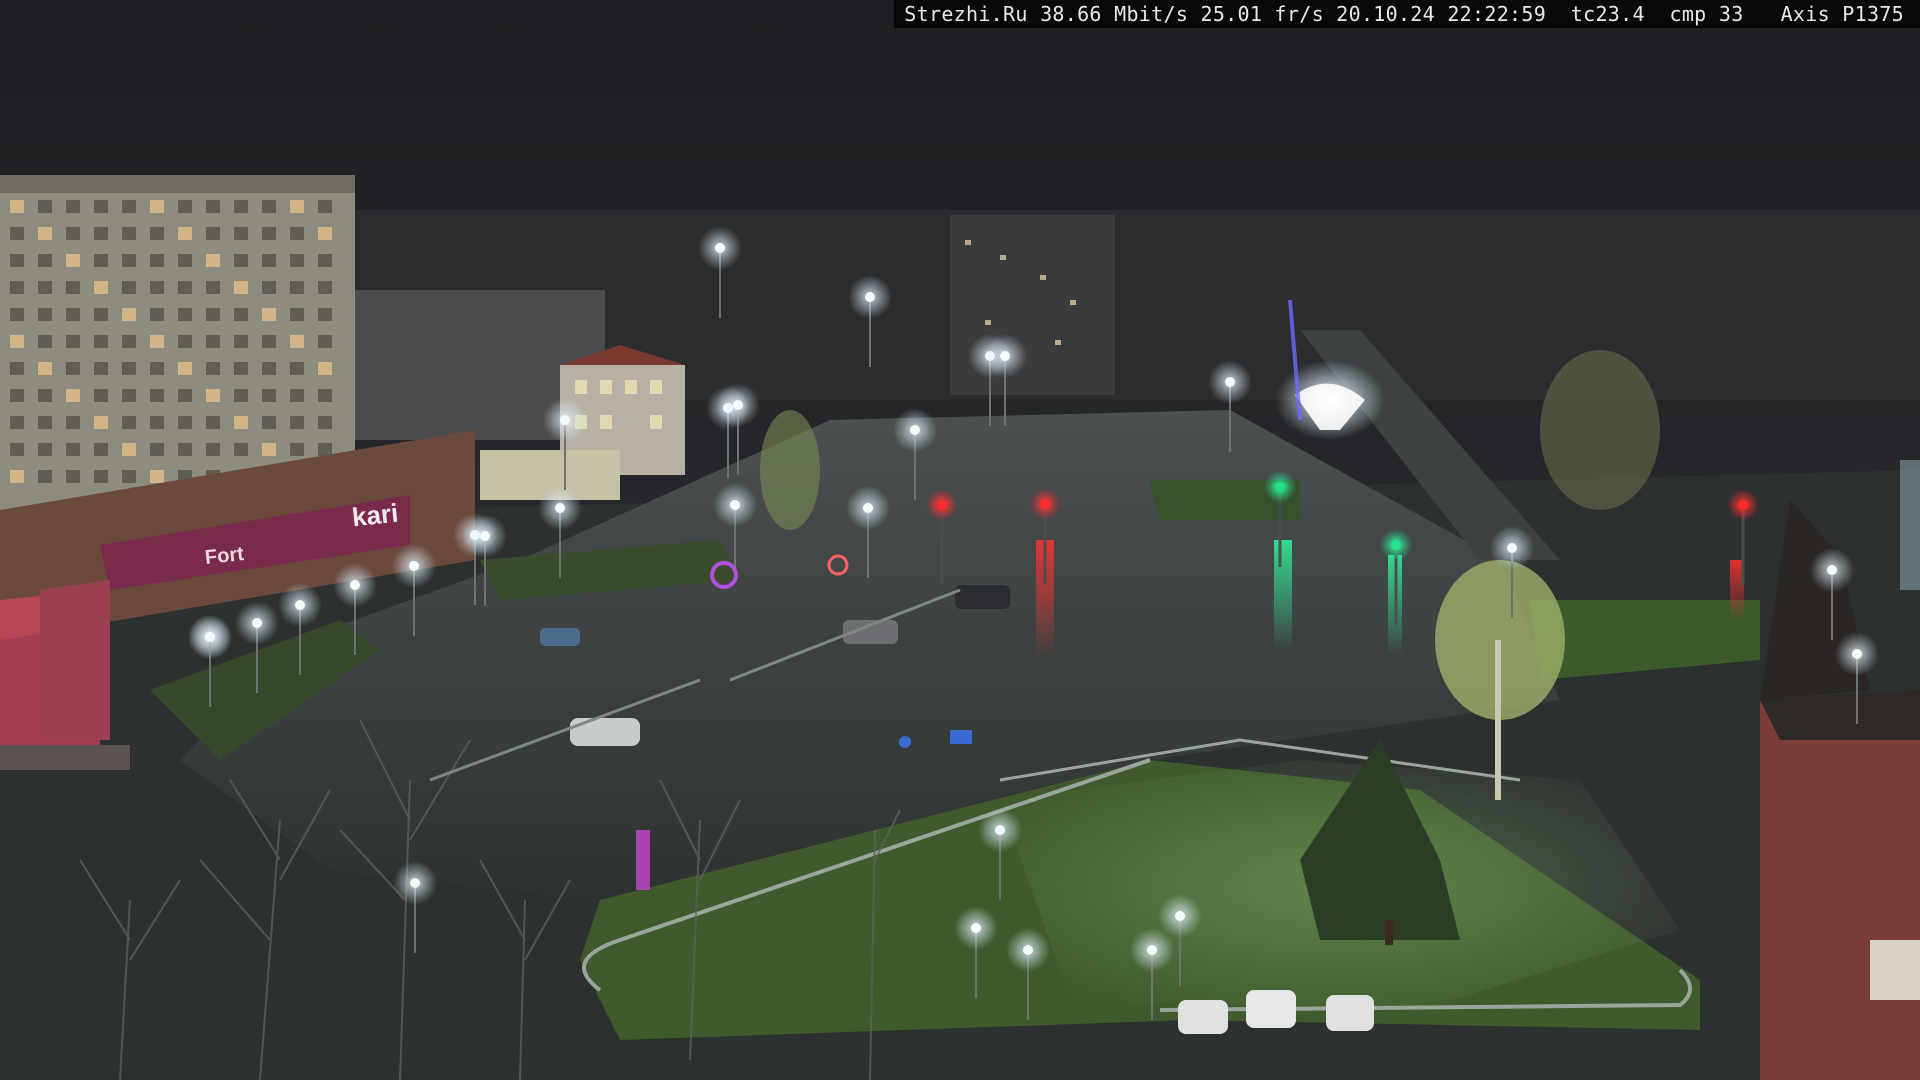  Describe the element at coordinates (1114, 14) in the screenshot. I see `overlay-bitrate: 38.66 Mbit/s` at that location.